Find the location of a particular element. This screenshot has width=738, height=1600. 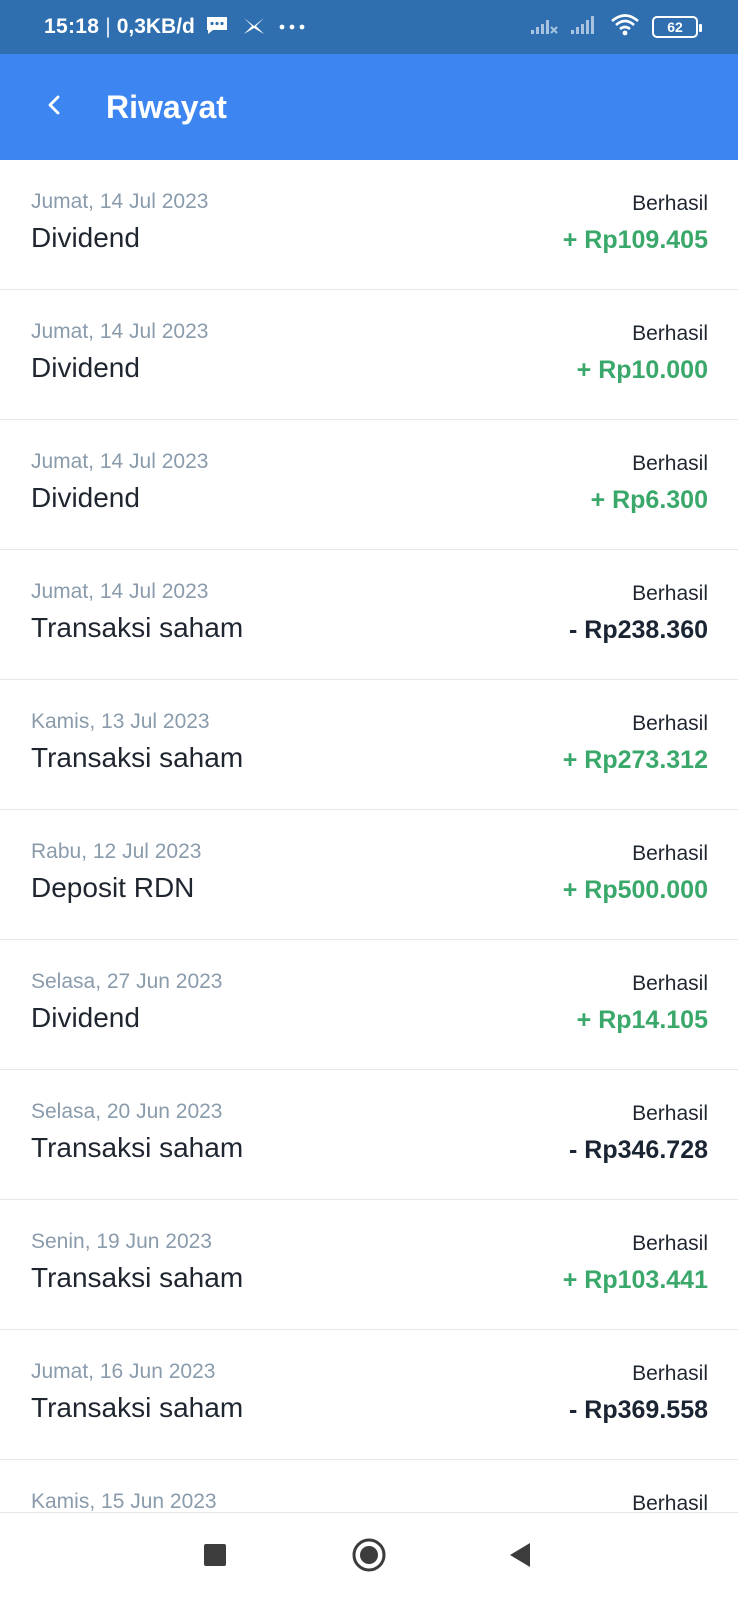

recents-square-icon is located at coordinates (215, 1557).